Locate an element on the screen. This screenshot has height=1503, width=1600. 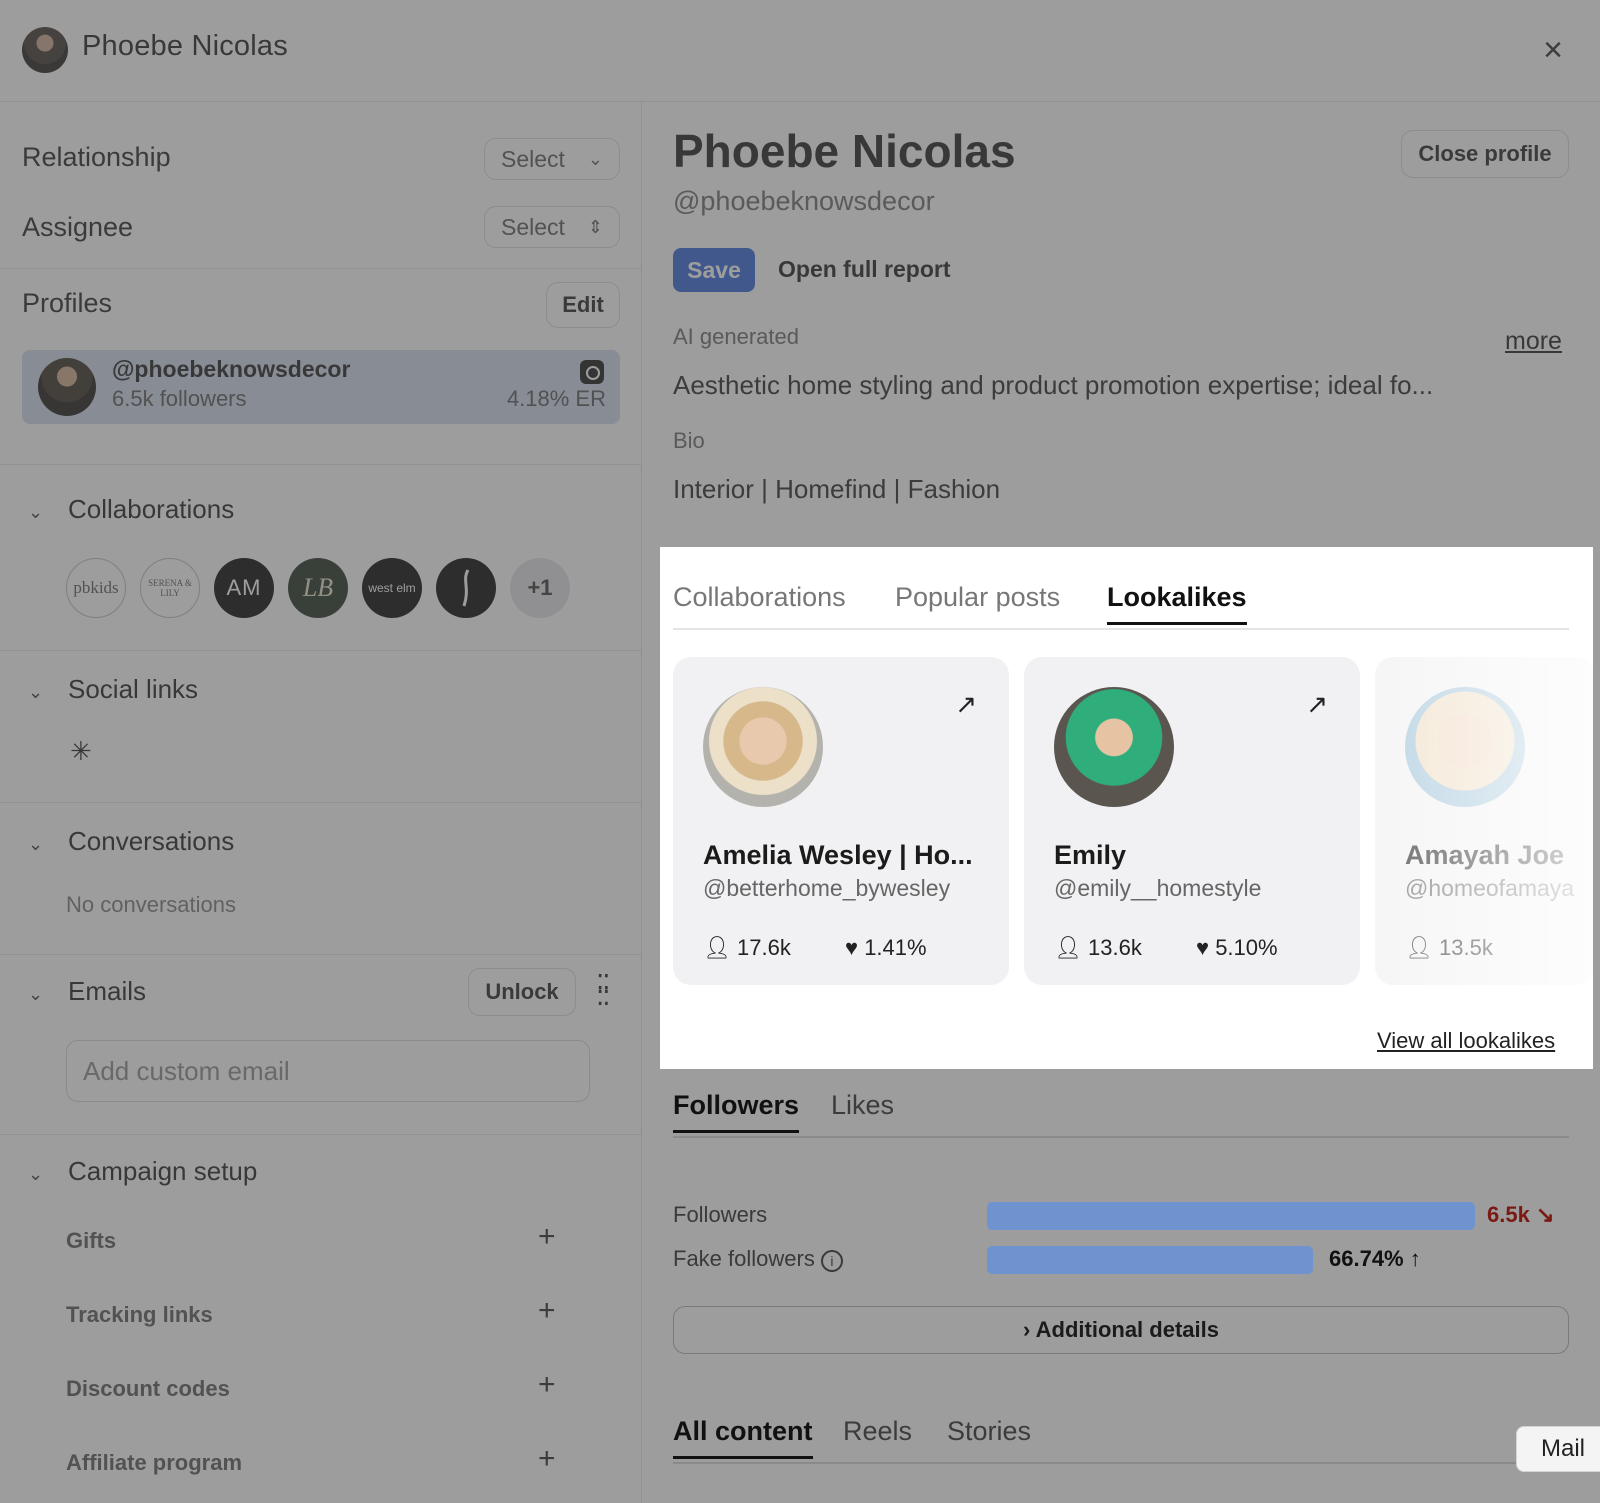
lookalike-followers: 👤︎ 17.6k is located at coordinates (747, 948).